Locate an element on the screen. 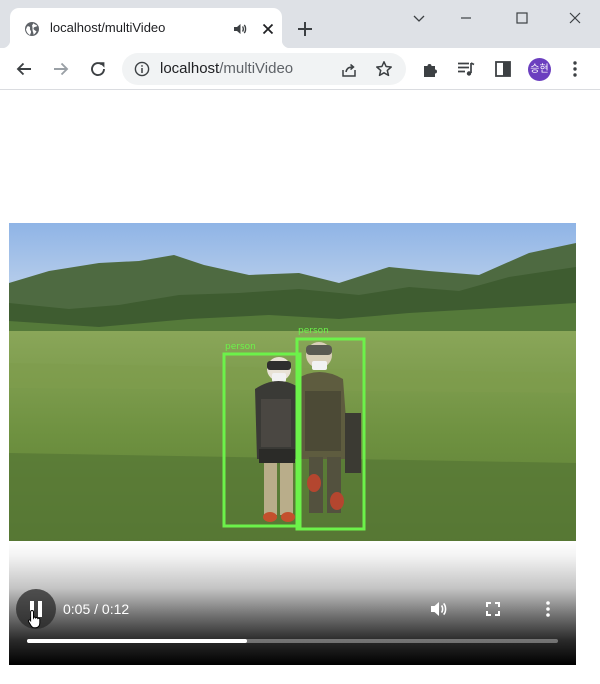 The image size is (600, 684). profile-avatar: 승현 is located at coordinates (539, 69).